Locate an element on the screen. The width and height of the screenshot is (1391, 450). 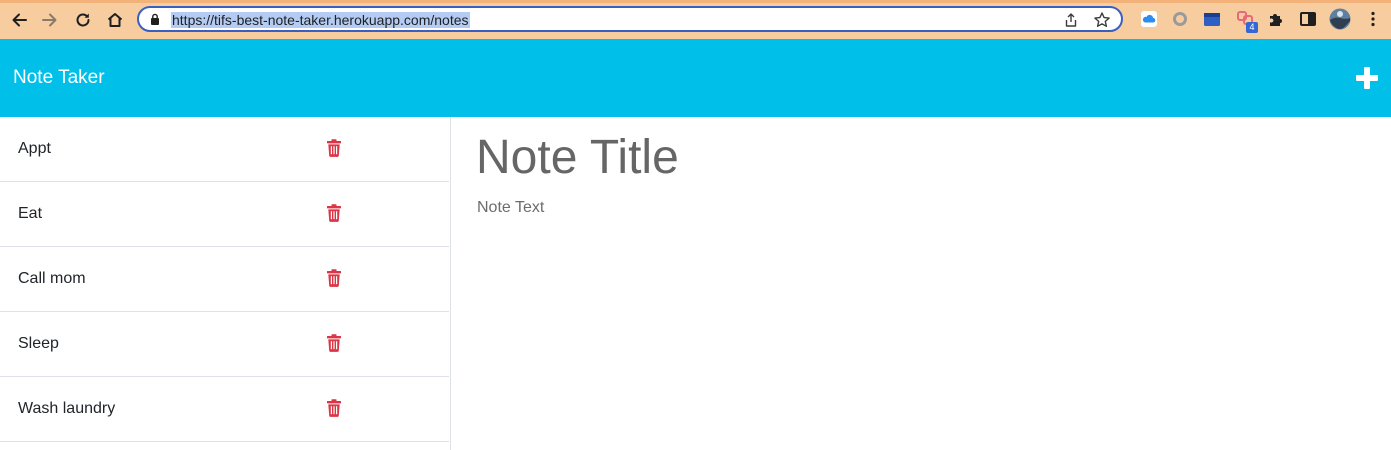
reload-icon is located at coordinates (83, 20).